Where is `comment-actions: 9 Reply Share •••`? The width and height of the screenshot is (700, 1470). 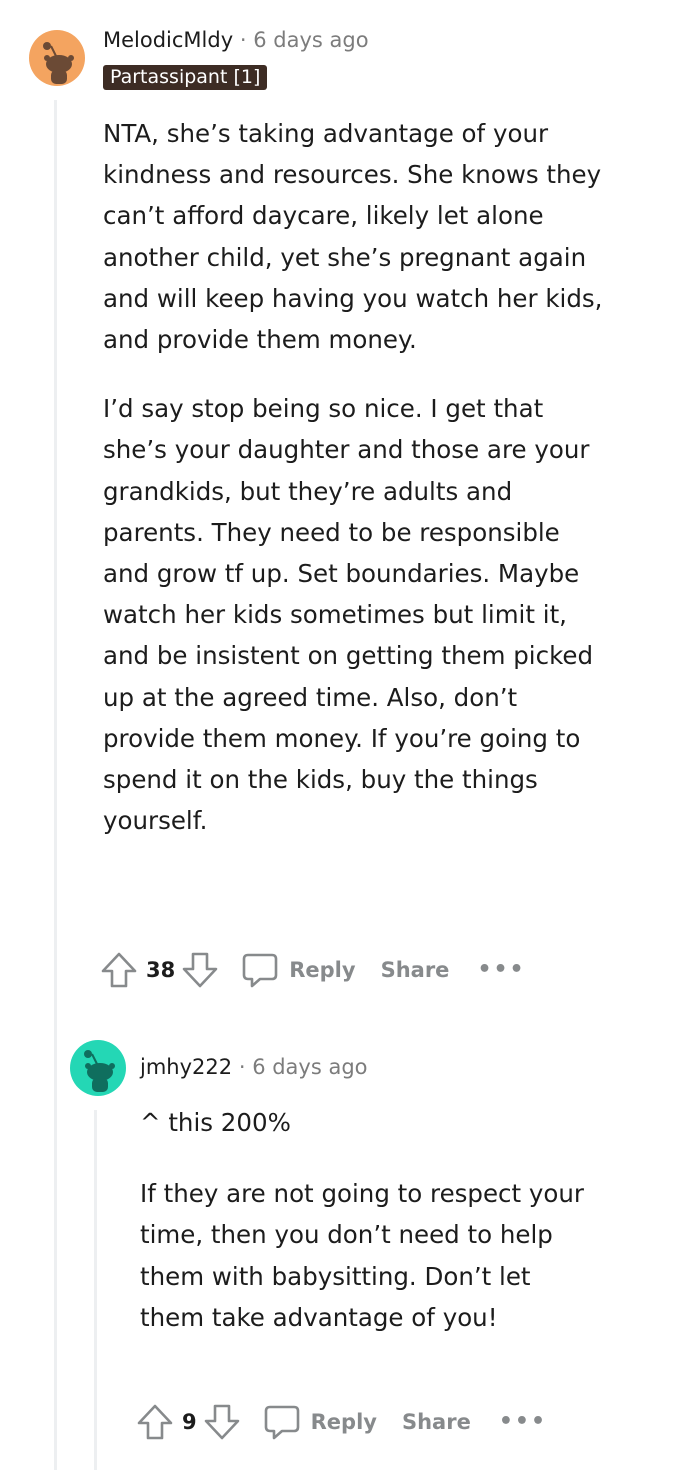
comment-actions: 9 Reply Share ••• is located at coordinates (341, 1422).